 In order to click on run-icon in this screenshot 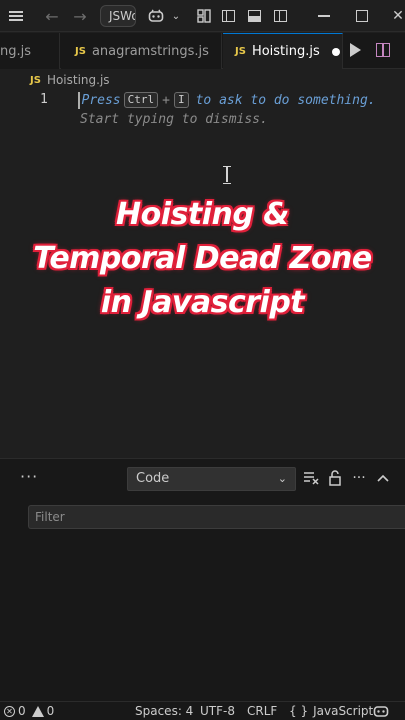, I will do `click(355, 50)`.